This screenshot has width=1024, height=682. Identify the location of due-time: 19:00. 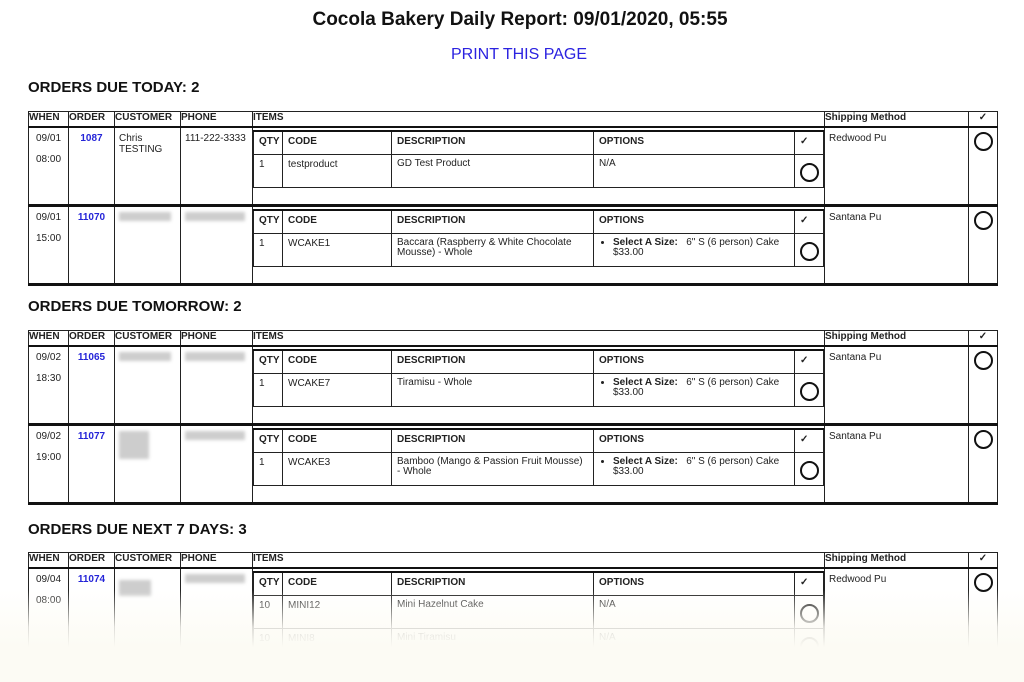
(48, 457).